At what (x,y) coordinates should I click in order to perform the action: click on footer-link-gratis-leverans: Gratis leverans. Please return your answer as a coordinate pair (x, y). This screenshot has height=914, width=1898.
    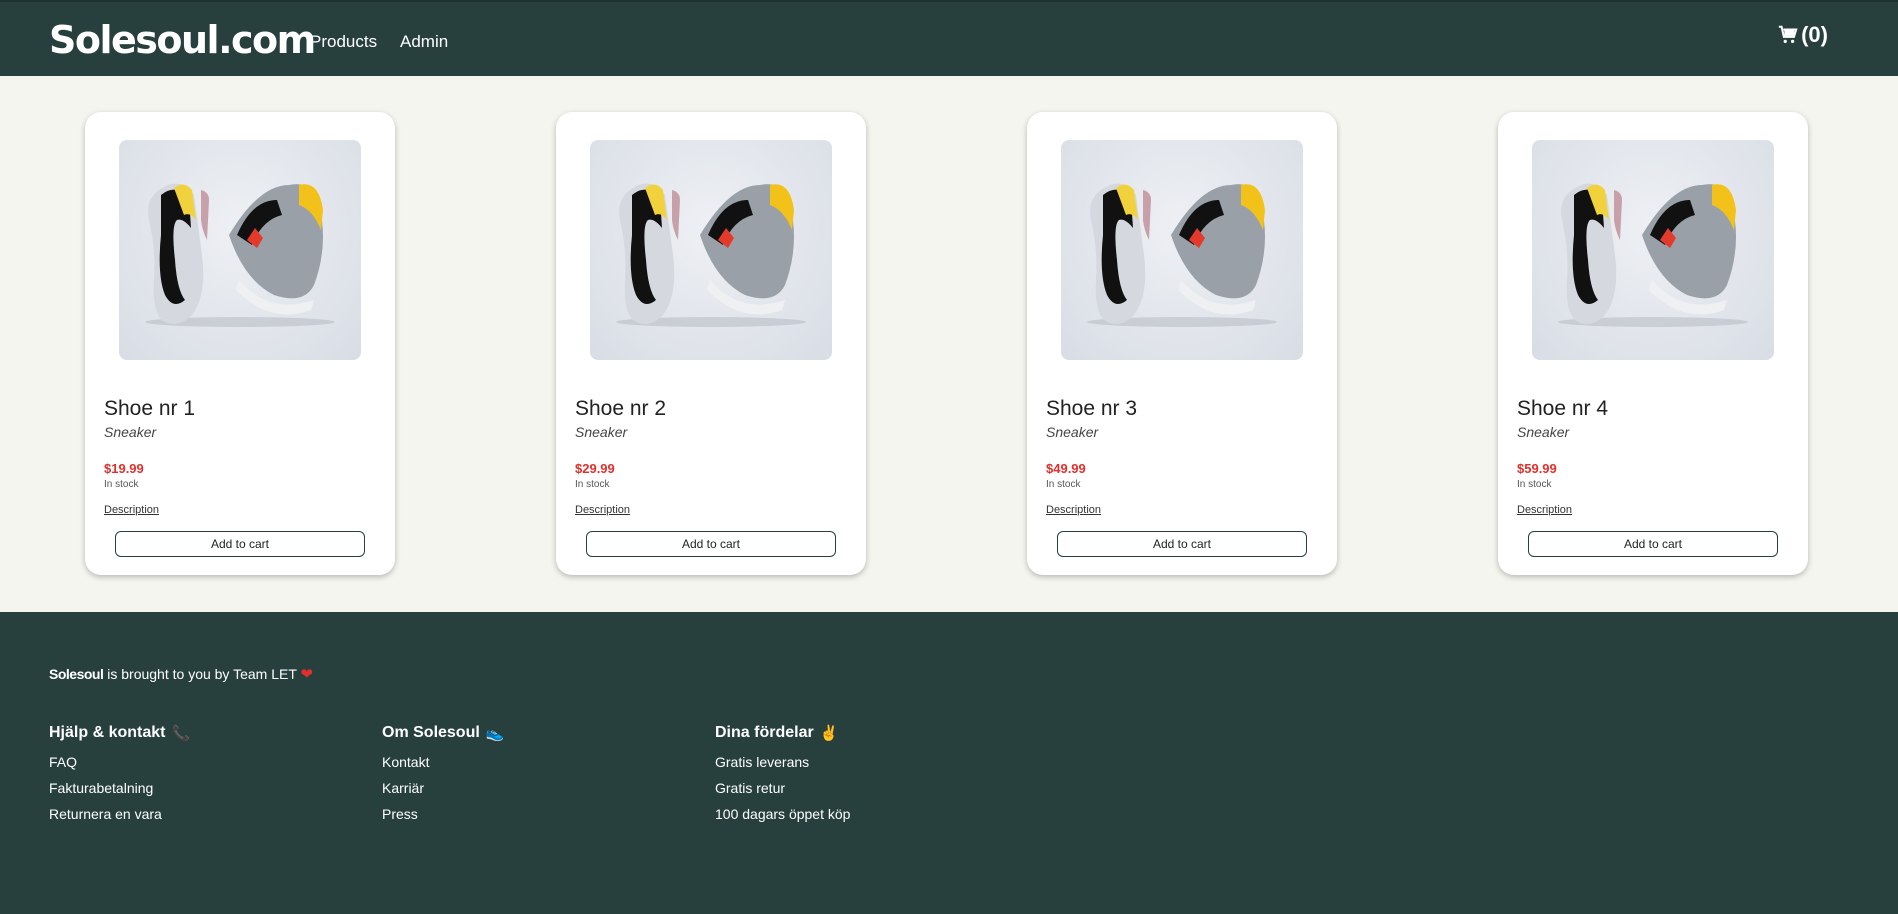
    Looking at the image, I should click on (782, 762).